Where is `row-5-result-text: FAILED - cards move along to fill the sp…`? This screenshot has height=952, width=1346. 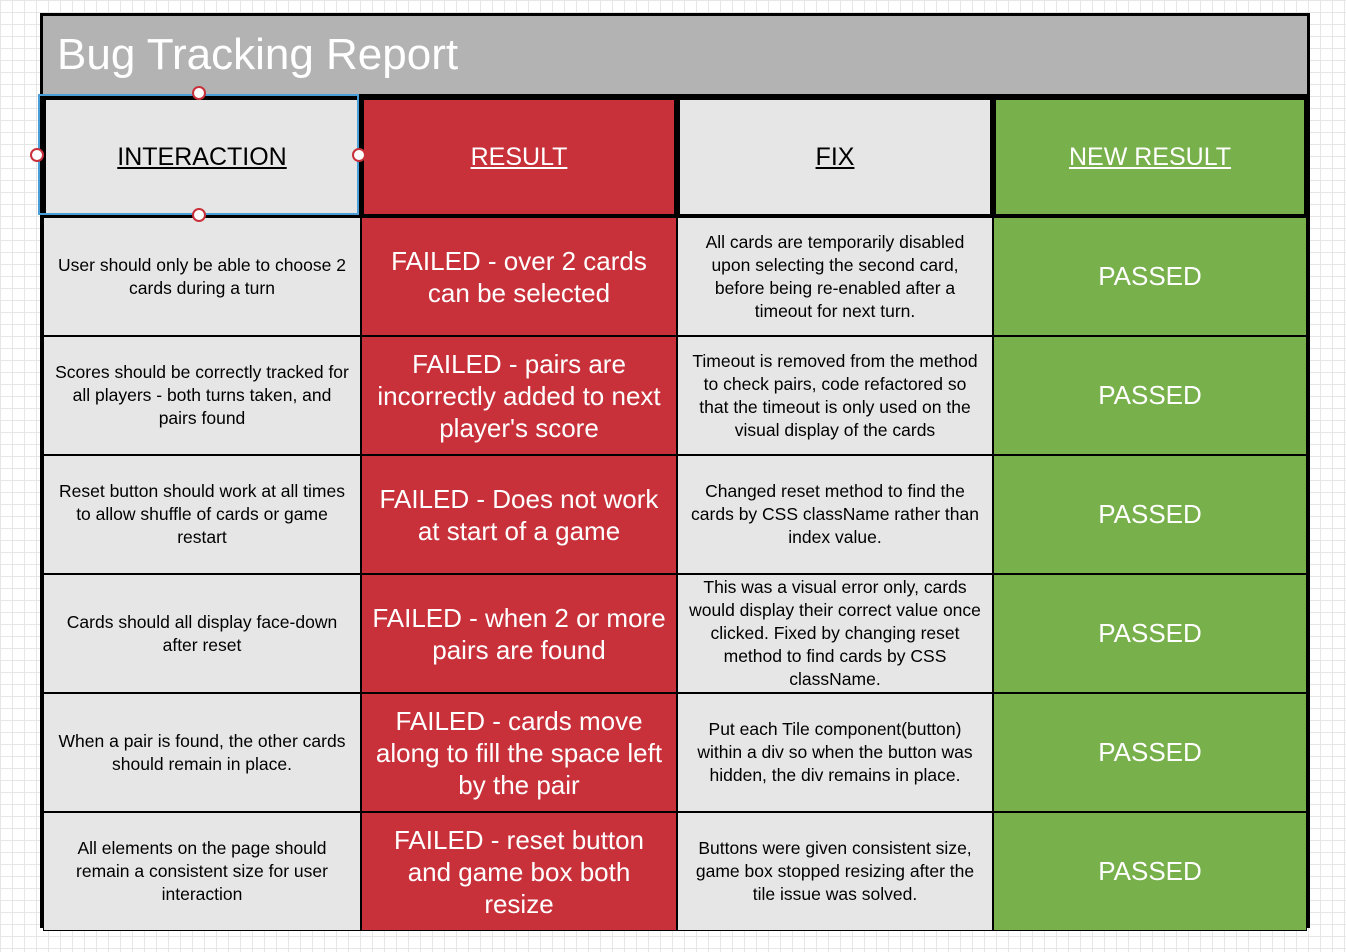 row-5-result-text: FAILED - cards move along to fill the sp… is located at coordinates (519, 752).